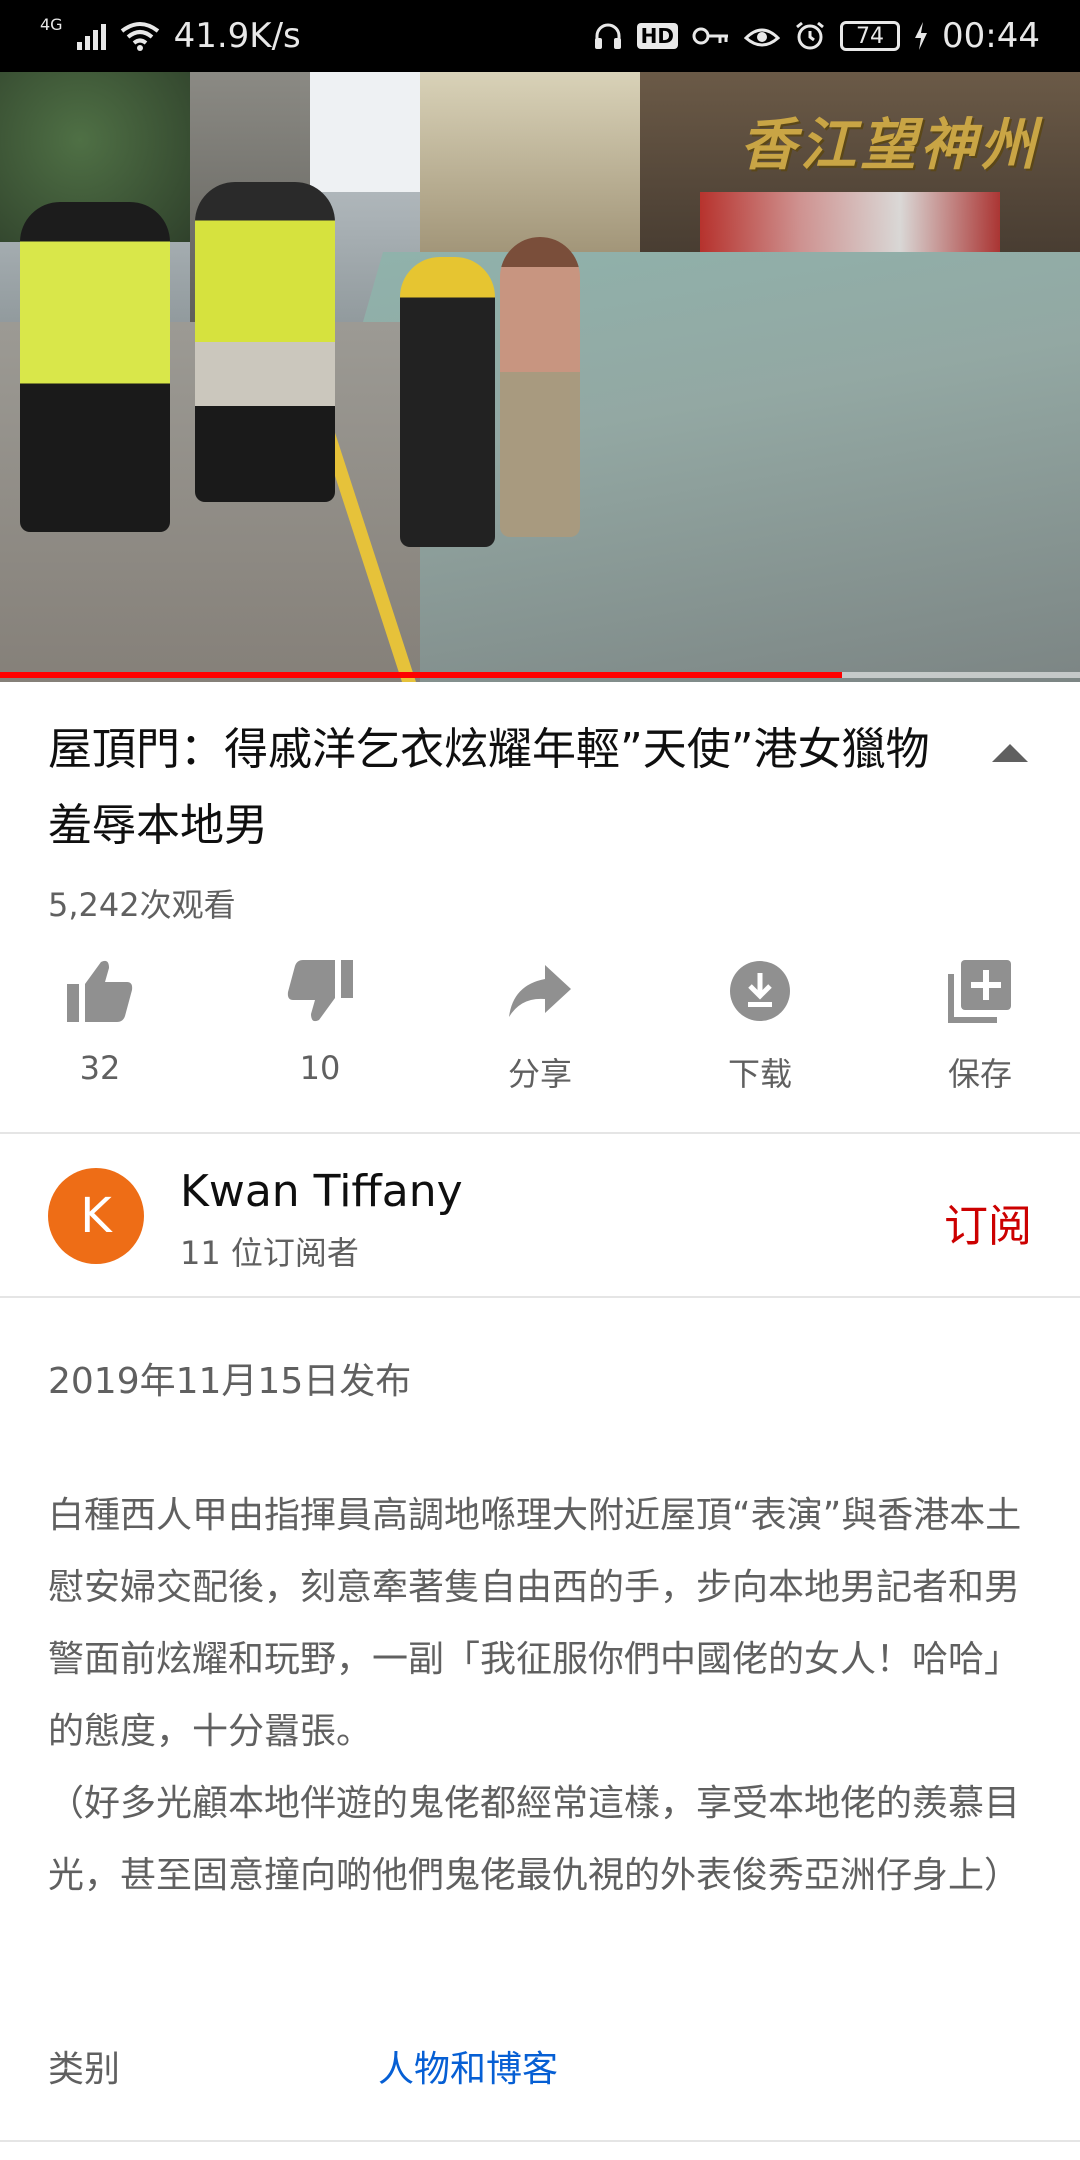  I want to click on dislike-button: 10, so click(320, 1030).